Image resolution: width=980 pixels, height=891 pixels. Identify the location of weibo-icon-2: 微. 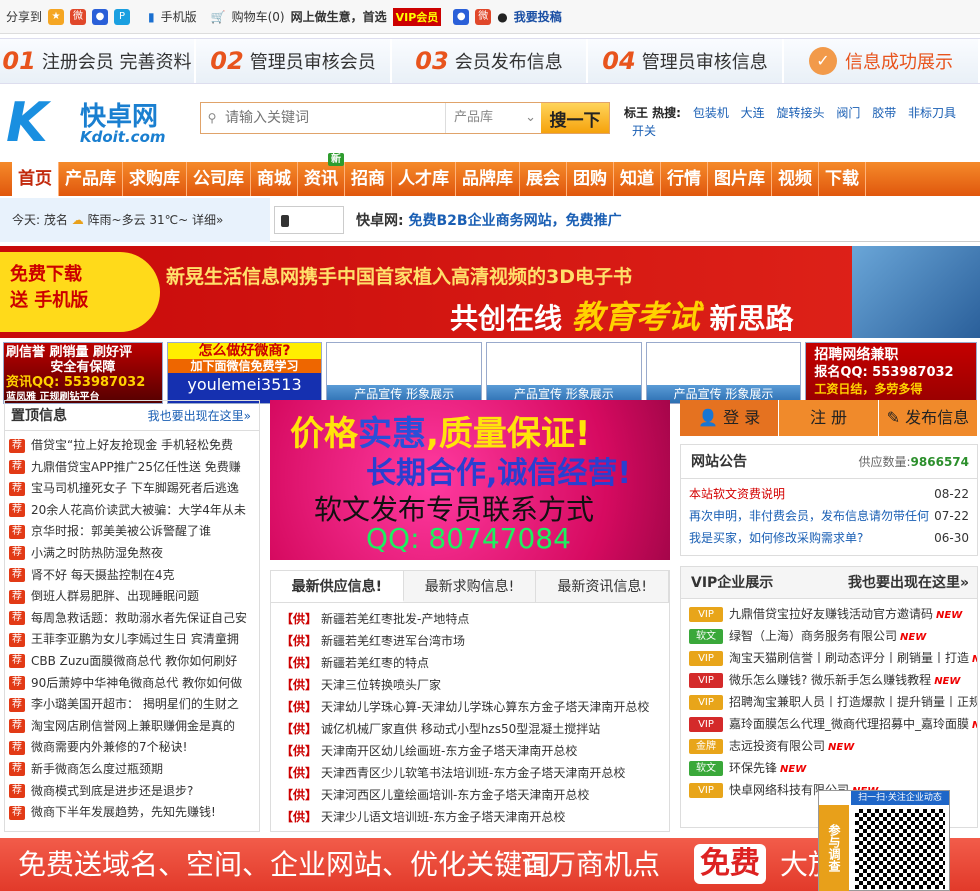
(483, 16).